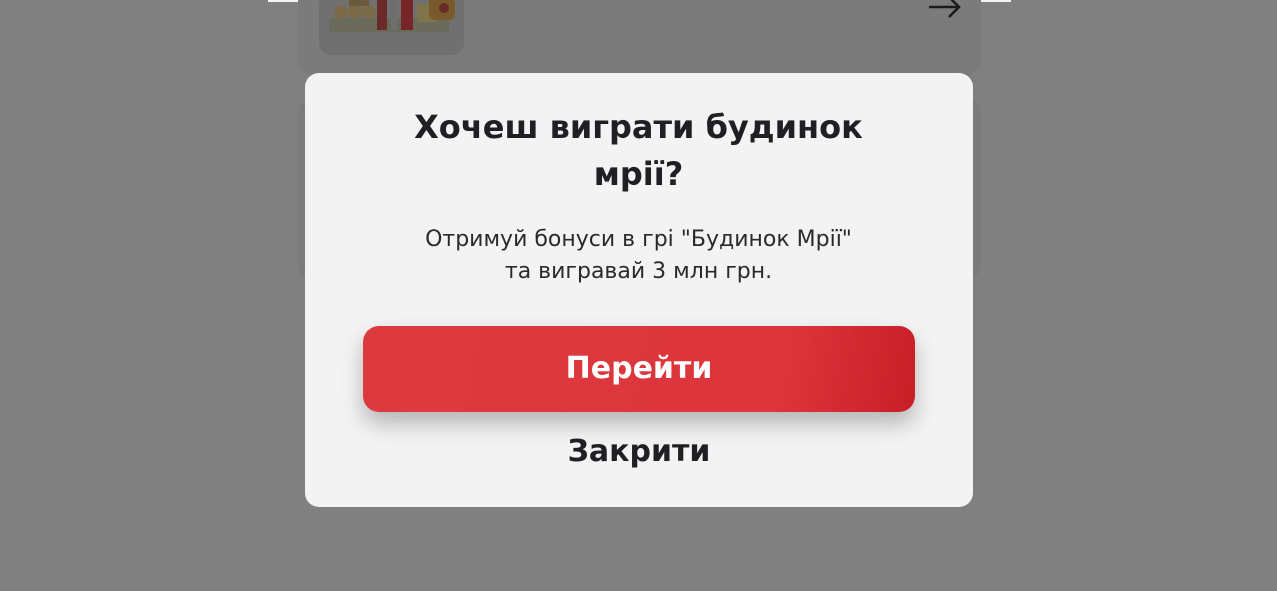 The image size is (1277, 591). Describe the element at coordinates (639, 452) in the screenshot. I see `close-button: Закрити` at that location.